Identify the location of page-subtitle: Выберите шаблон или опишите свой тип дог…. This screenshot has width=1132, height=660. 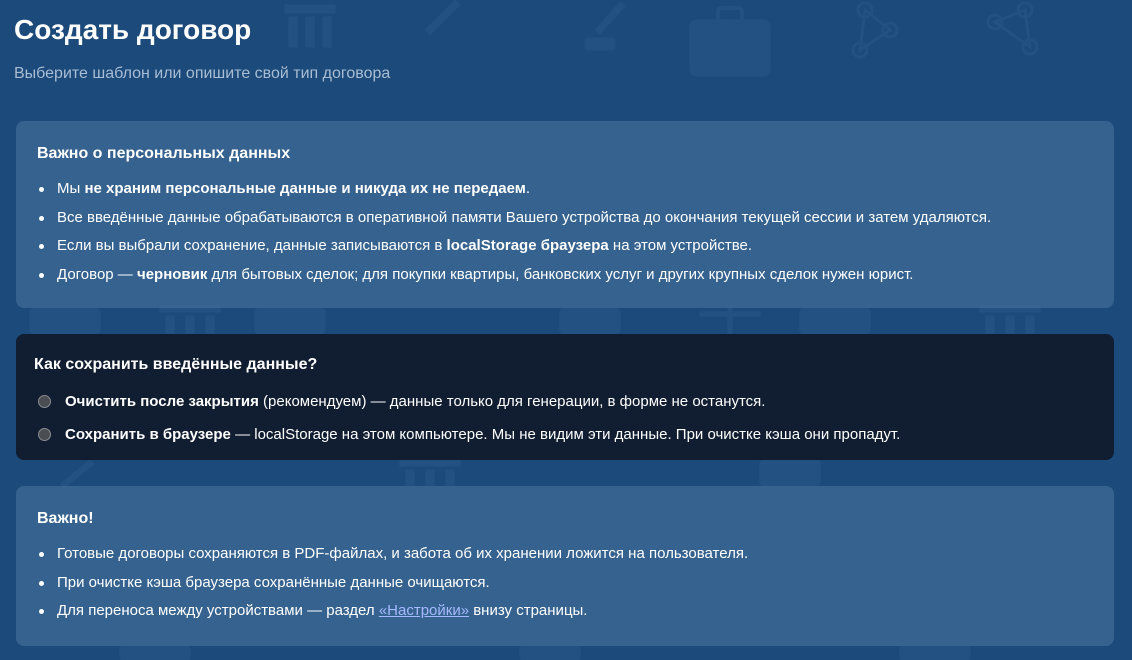
(202, 73).